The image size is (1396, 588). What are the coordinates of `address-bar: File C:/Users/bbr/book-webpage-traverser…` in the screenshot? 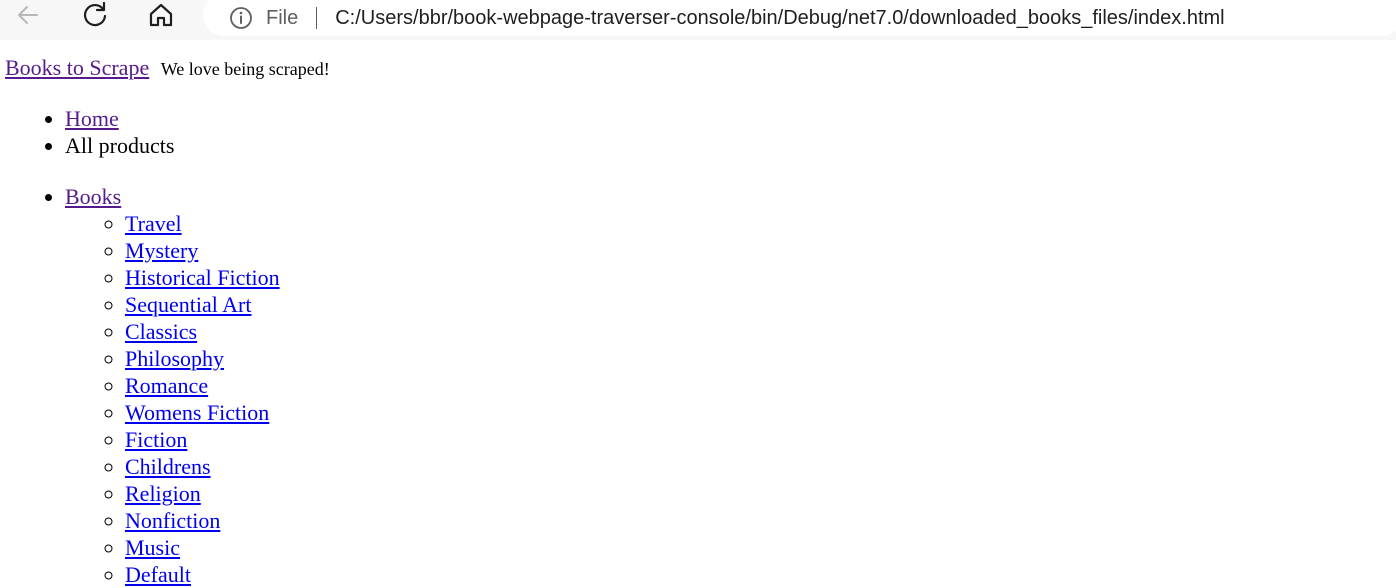 It's located at (799, 18).